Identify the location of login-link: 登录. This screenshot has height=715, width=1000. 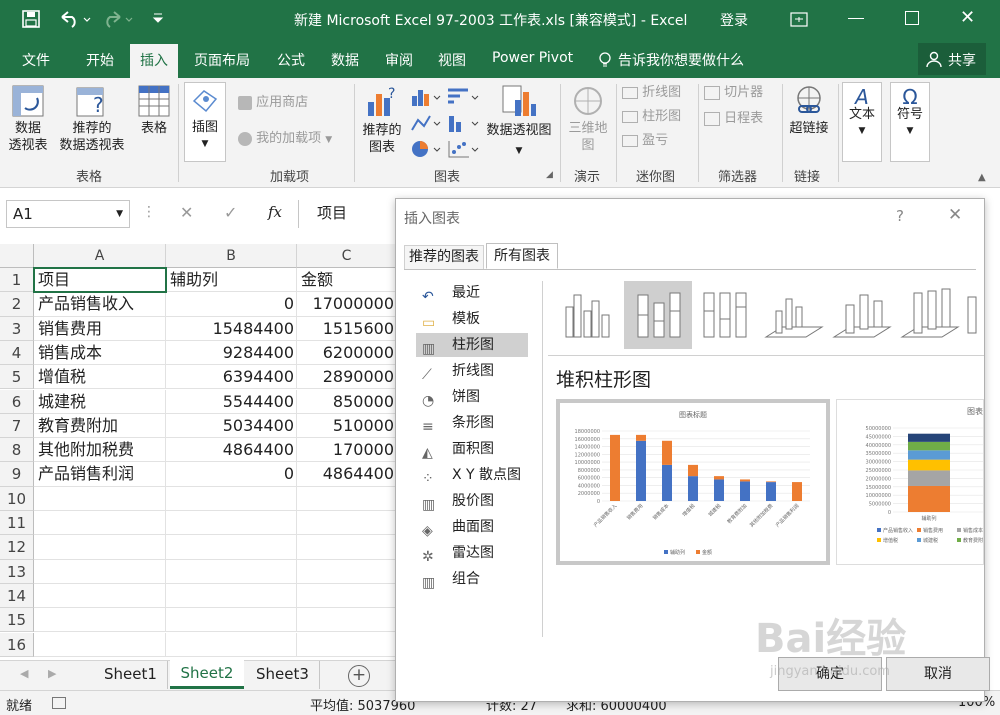
(734, 20).